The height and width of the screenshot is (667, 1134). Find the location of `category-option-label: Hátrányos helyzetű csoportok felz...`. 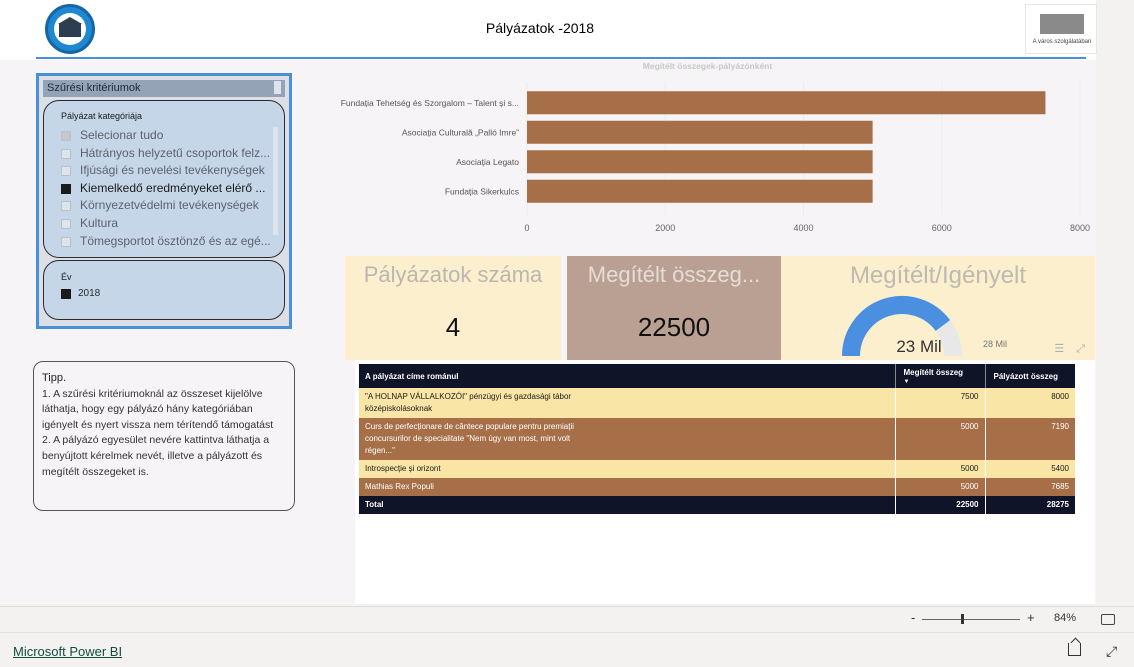

category-option-label: Hátrányos helyzetű csoportok felz... is located at coordinates (175, 152).